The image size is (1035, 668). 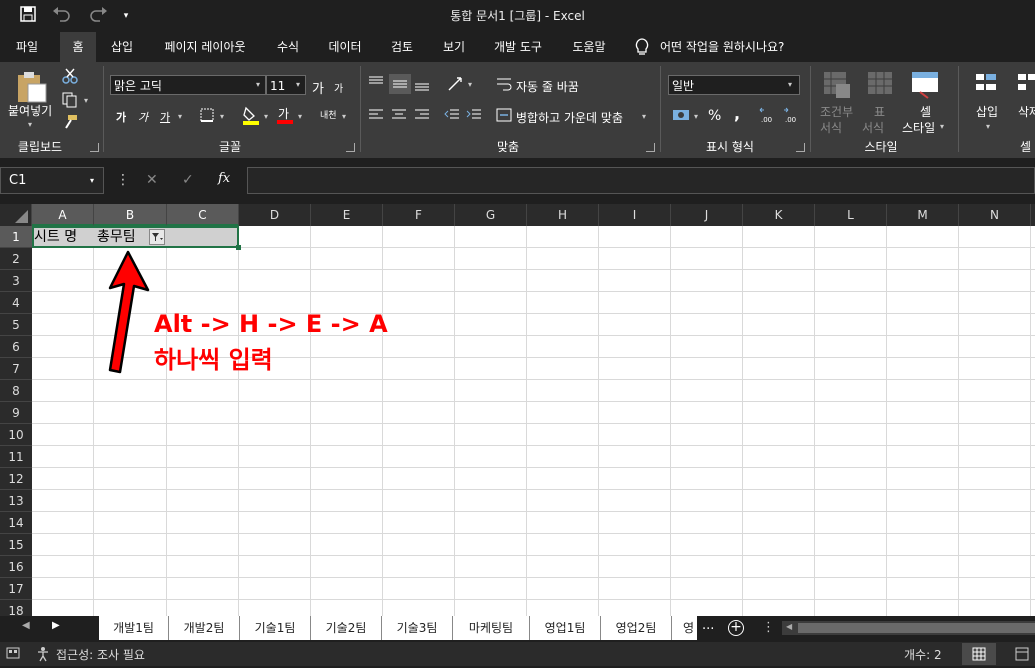 I want to click on row-header-1: 1, so click(x=16, y=237).